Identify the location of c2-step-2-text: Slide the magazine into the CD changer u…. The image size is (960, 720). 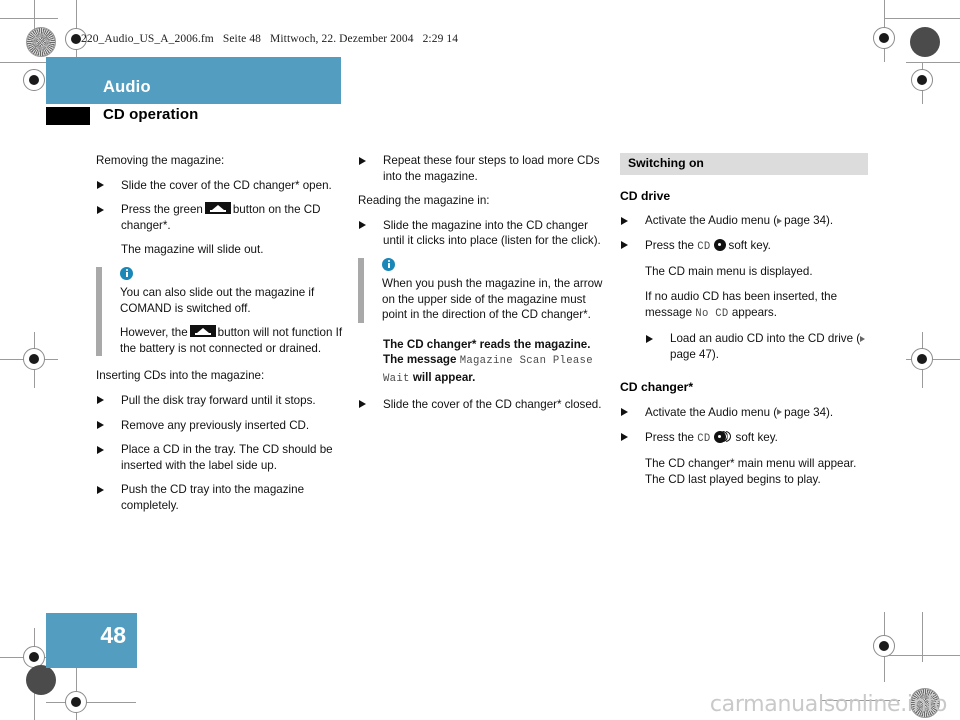
(492, 233).